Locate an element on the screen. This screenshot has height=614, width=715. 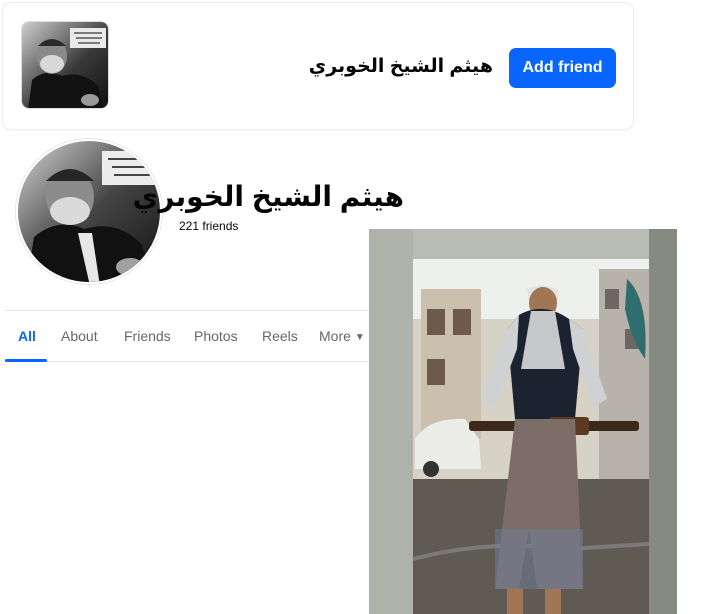
tab-all: All is located at coordinates (27, 336).